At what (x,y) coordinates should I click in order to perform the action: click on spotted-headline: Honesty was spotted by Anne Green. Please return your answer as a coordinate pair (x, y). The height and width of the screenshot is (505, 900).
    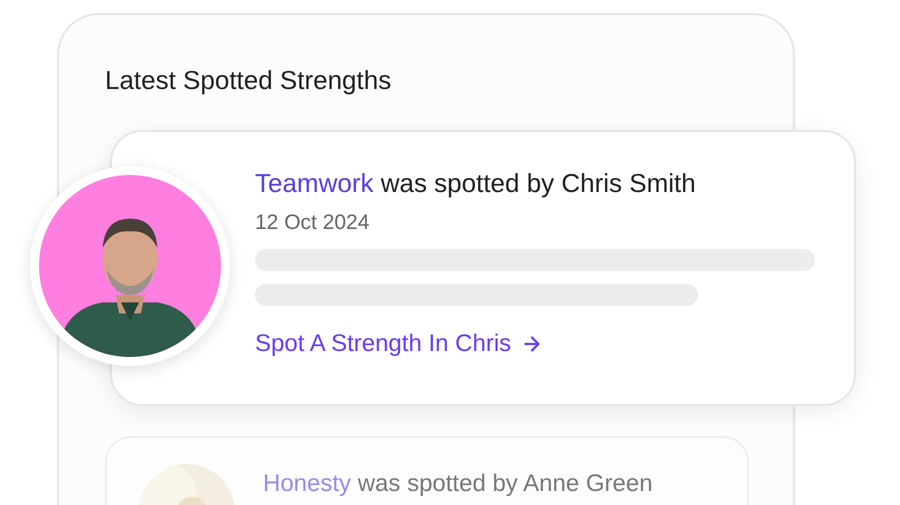
    Looking at the image, I should click on (458, 484).